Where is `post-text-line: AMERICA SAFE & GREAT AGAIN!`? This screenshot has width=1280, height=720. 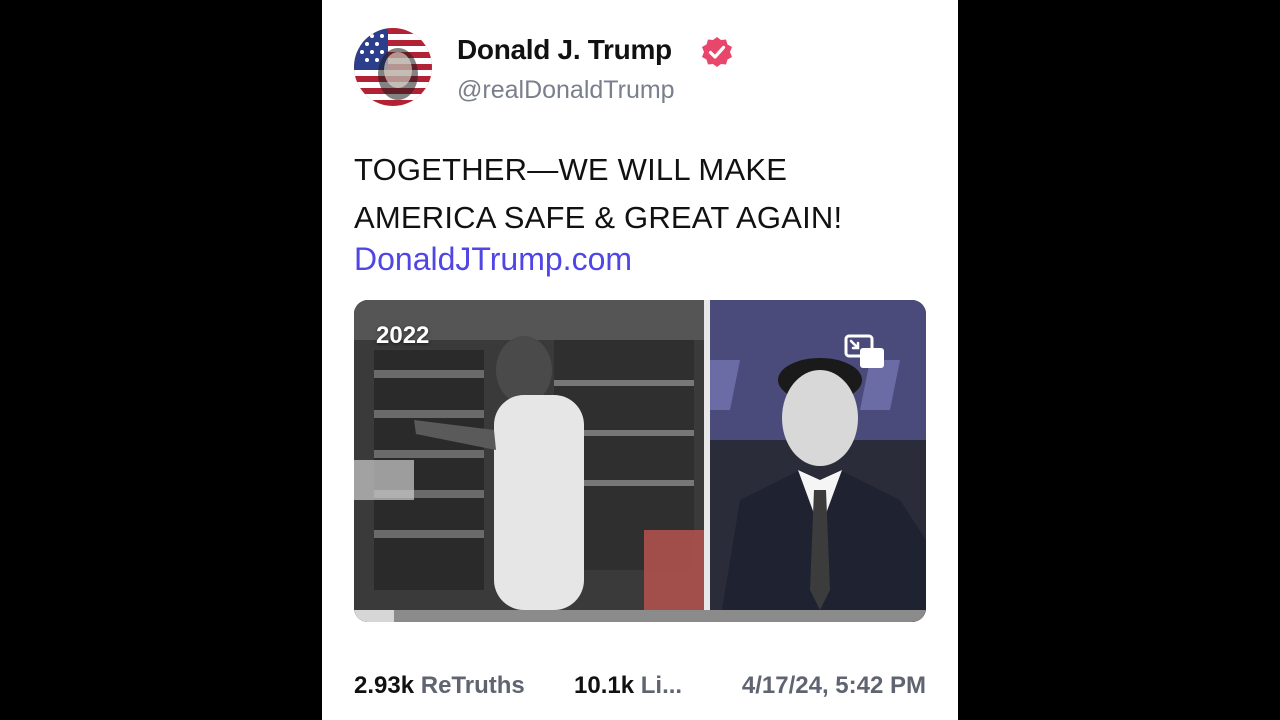
post-text-line: AMERICA SAFE & GREAT AGAIN! is located at coordinates (598, 217).